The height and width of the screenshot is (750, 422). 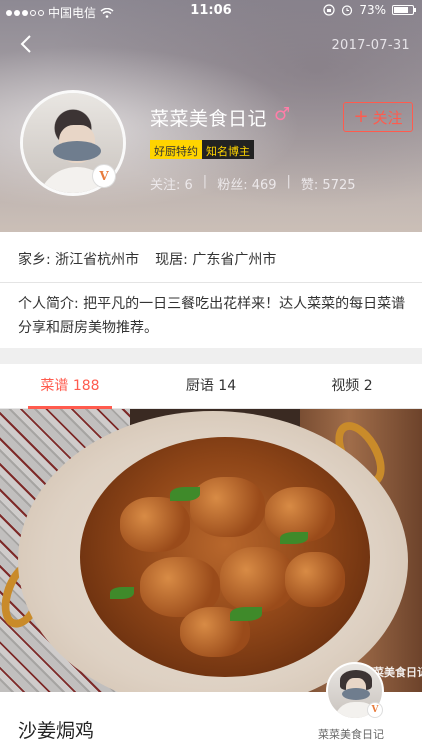 What do you see at coordinates (352, 386) in the screenshot?
I see `tab-videos: 视频 2` at bounding box center [352, 386].